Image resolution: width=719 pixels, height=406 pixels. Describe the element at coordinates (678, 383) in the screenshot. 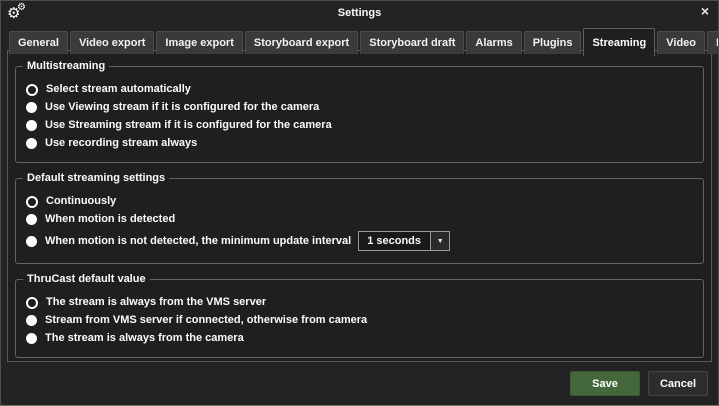

I see `cancel-button: Cancel` at that location.